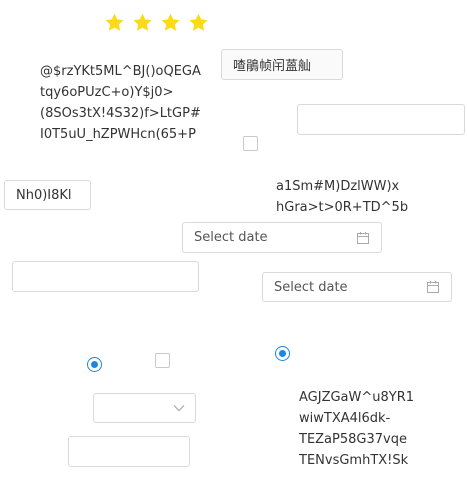 The image size is (467, 477). What do you see at coordinates (105, 276) in the screenshot?
I see `text-input-mid-left` at bounding box center [105, 276].